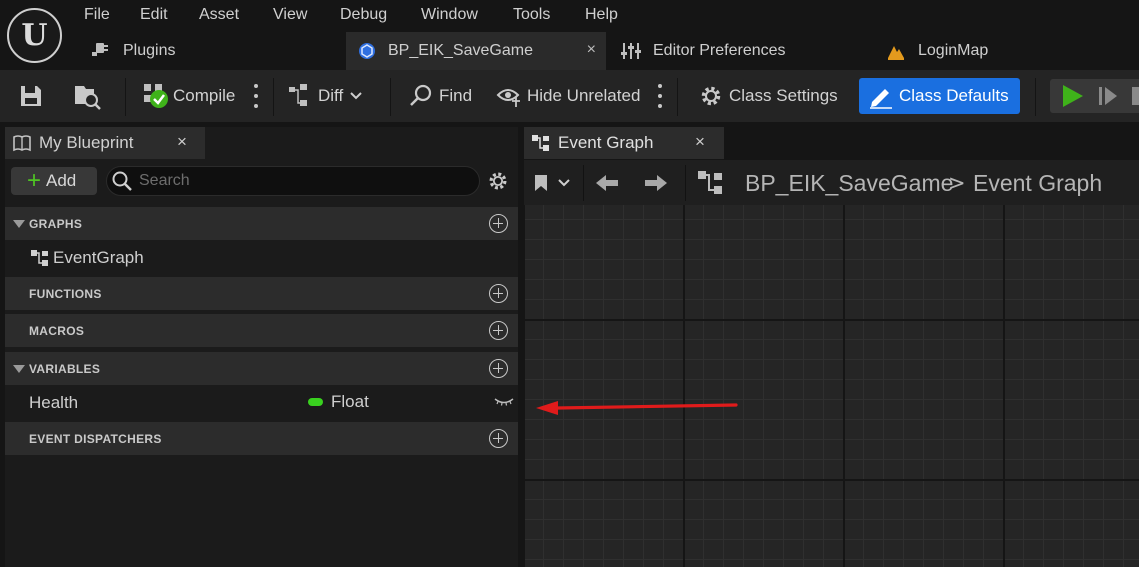  I want to click on compile-button: Compile, so click(193, 96).